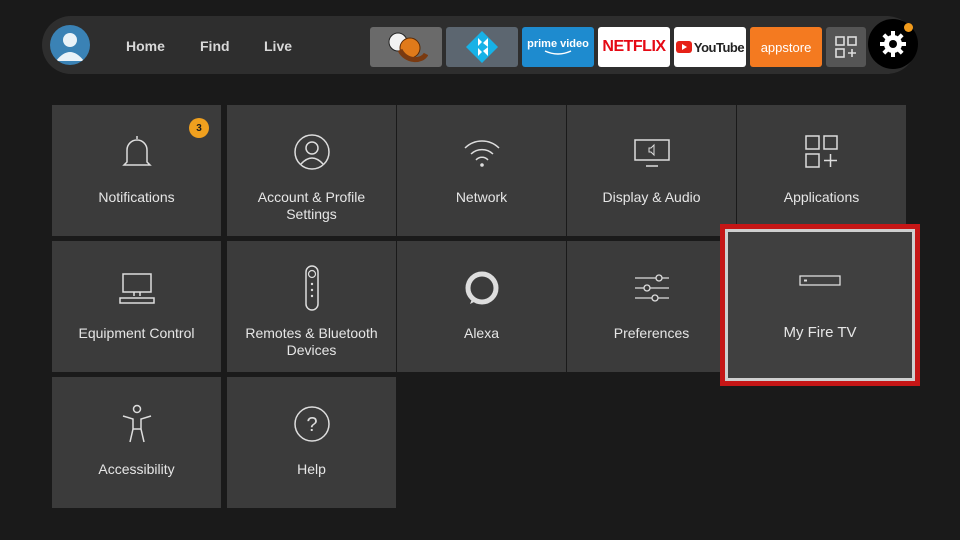 The width and height of the screenshot is (960, 540). Describe the element at coordinates (481, 333) in the screenshot. I see `tile-label: Alexa` at that location.